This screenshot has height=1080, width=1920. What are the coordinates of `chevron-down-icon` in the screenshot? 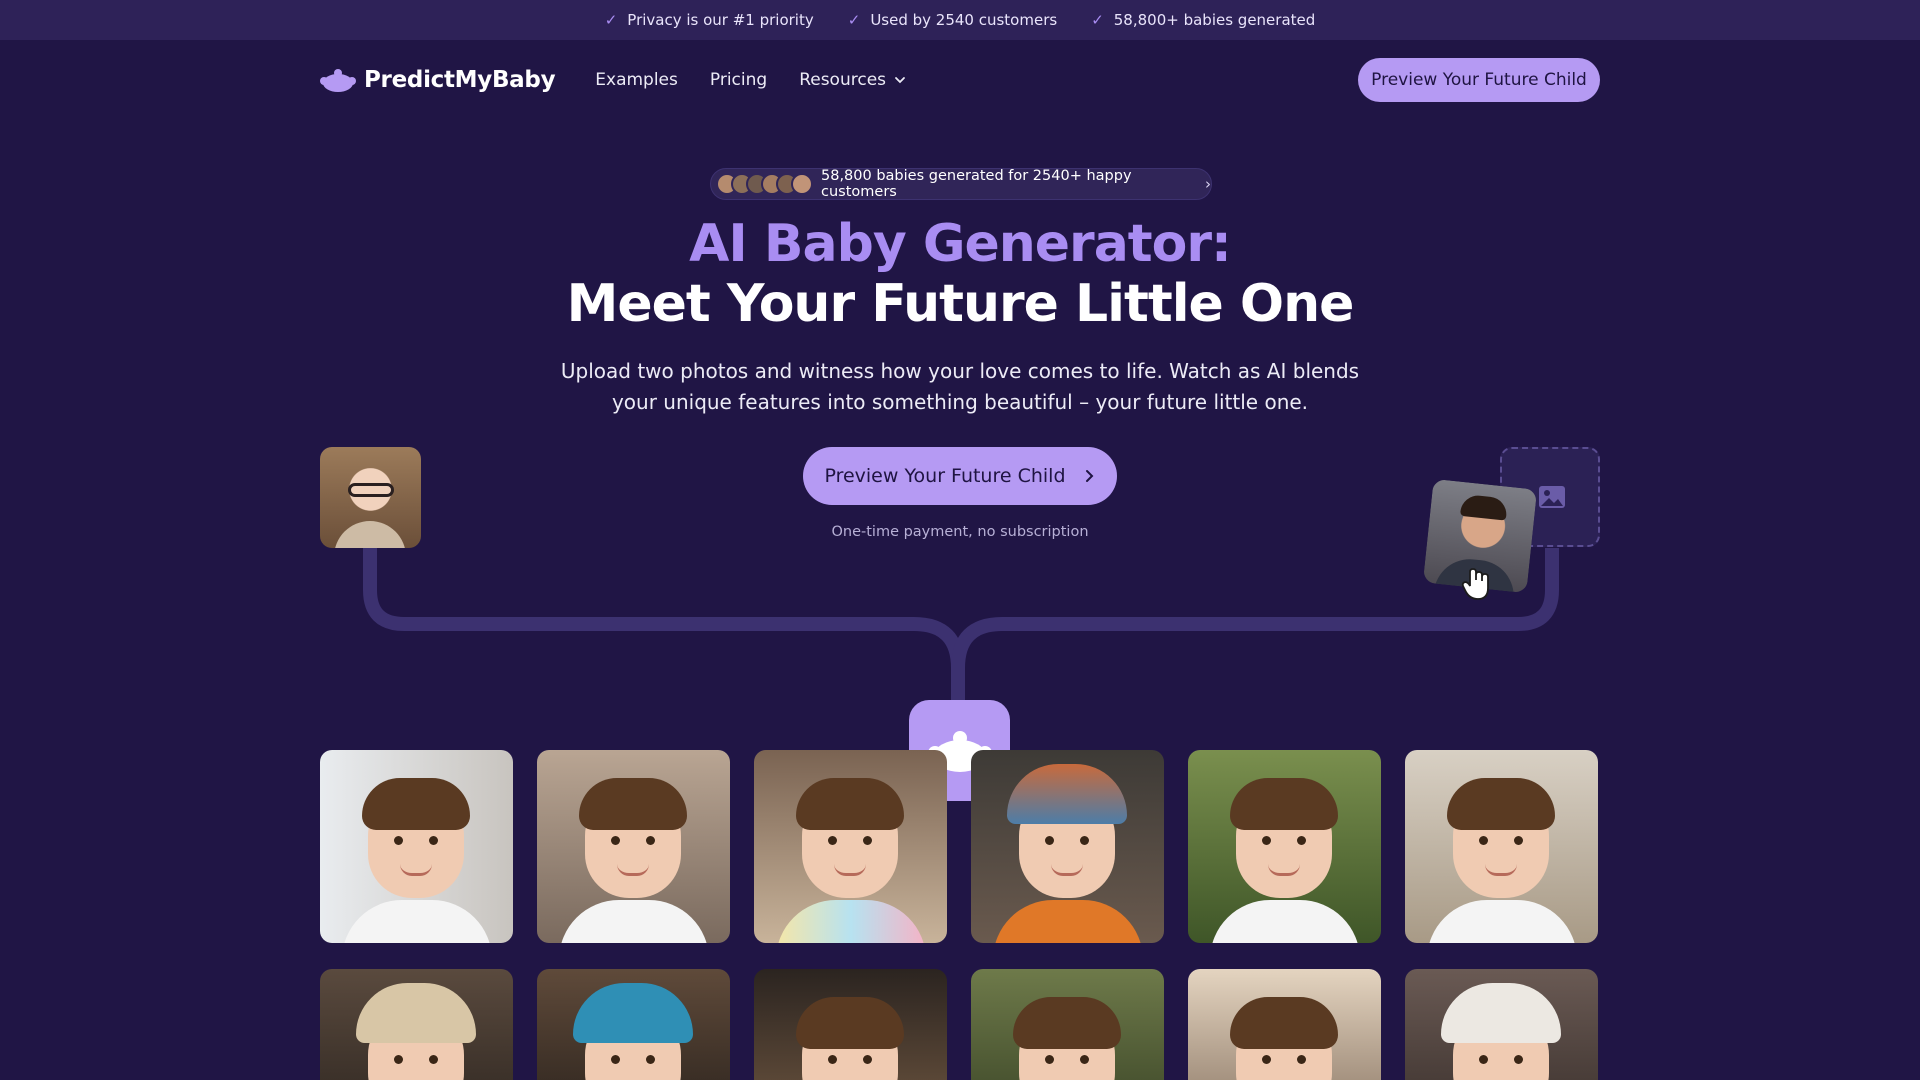 It's located at (900, 80).